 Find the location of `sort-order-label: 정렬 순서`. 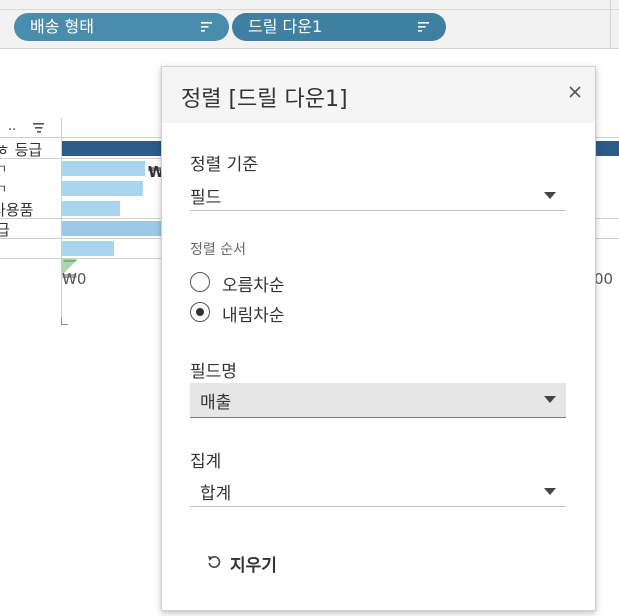

sort-order-label: 정렬 순서 is located at coordinates (218, 250).